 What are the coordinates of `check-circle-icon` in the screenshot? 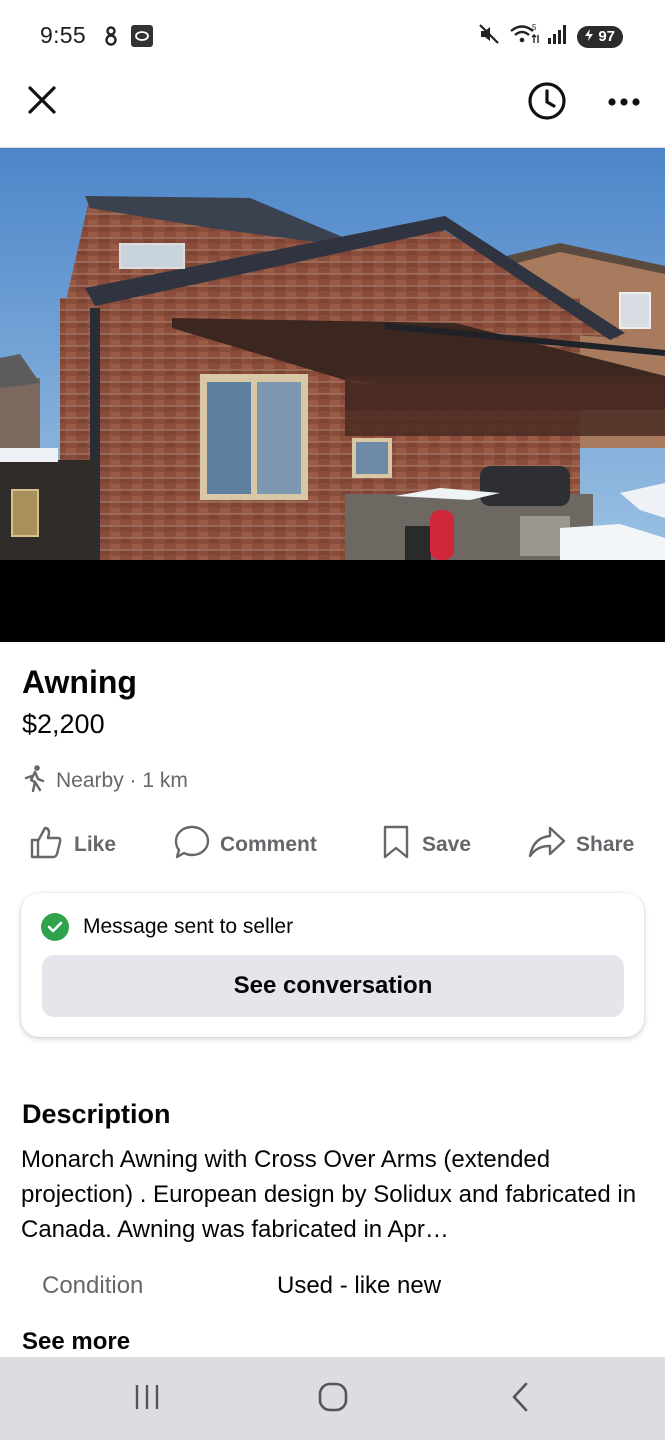 It's located at (55, 927).